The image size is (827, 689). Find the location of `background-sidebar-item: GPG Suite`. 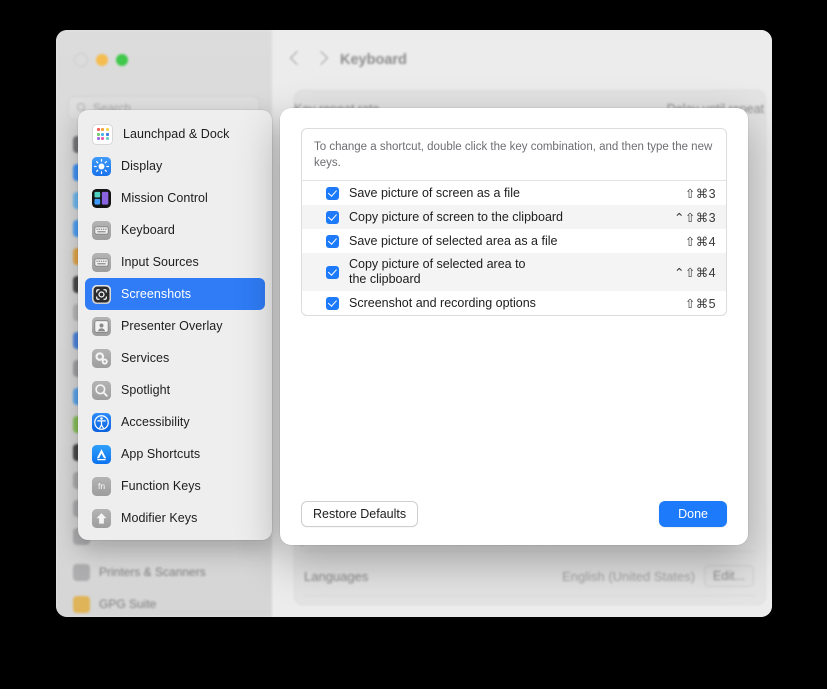

background-sidebar-item: GPG Suite is located at coordinates (166, 603).